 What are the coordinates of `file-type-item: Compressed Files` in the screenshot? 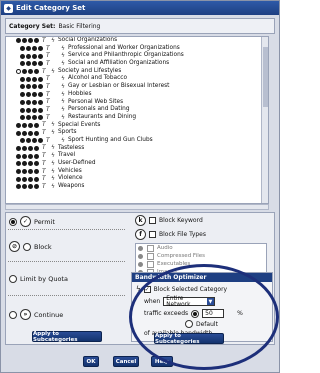 It's located at (201, 256).